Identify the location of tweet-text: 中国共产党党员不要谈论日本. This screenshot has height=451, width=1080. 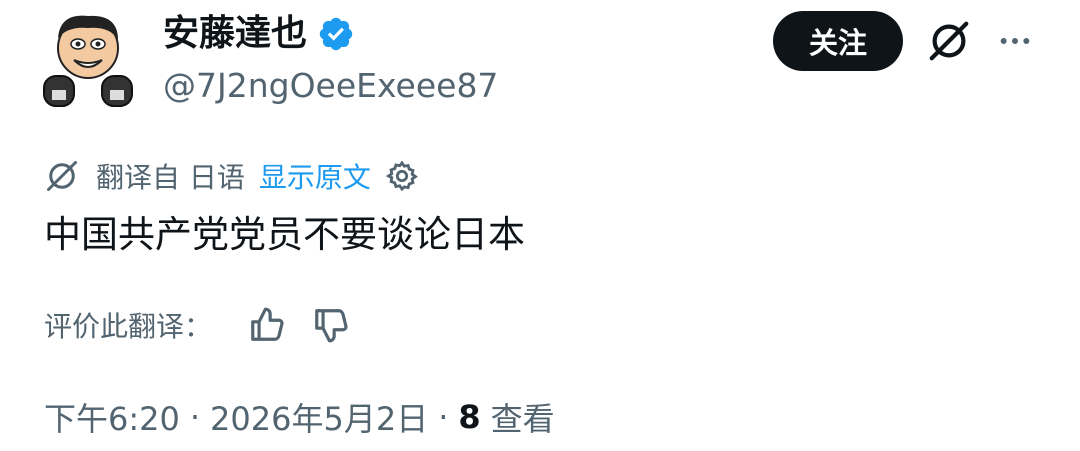
(284, 234).